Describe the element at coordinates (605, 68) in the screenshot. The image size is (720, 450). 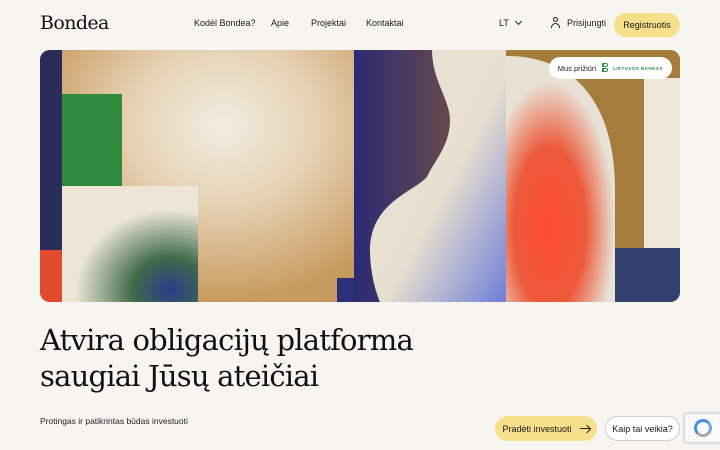
I see `bank-icon` at that location.